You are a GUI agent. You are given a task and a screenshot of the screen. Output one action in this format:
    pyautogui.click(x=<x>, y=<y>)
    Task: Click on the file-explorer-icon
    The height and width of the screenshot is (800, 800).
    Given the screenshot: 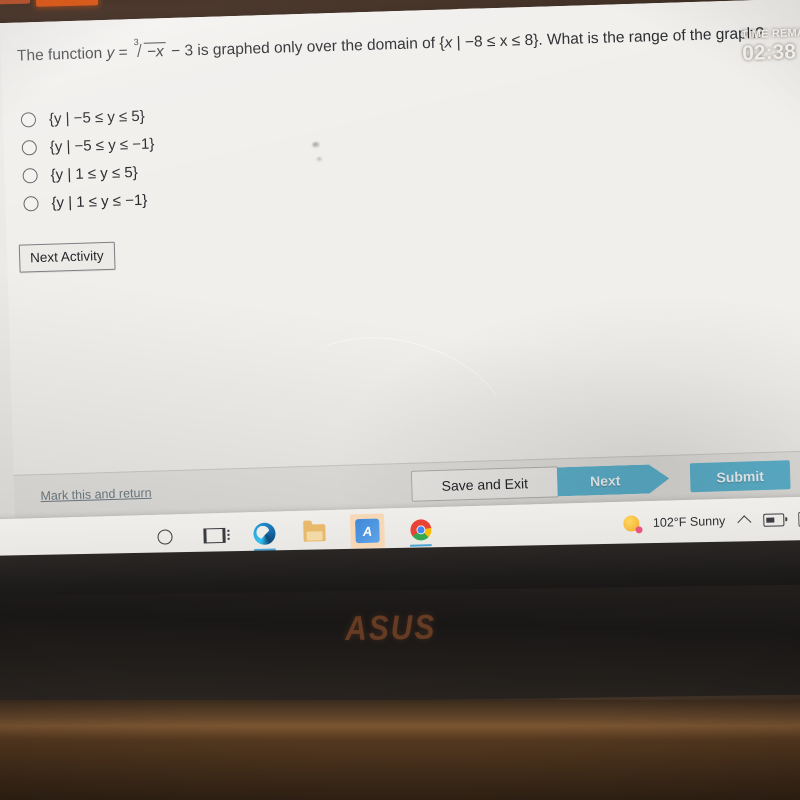 What is the action you would take?
    pyautogui.click(x=314, y=532)
    